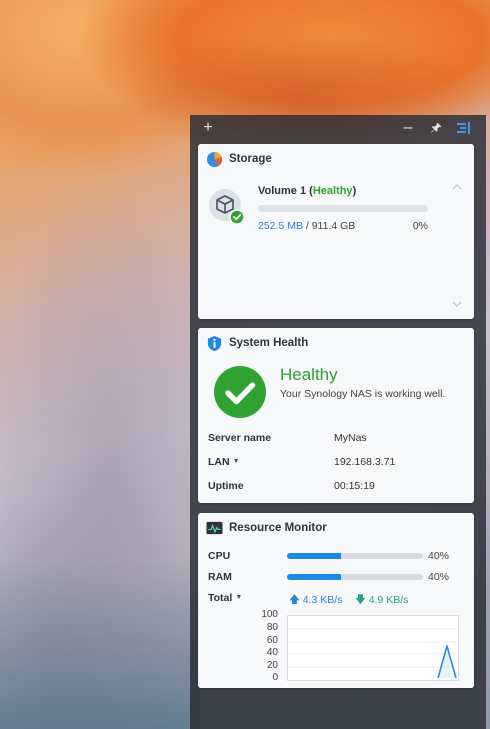 This screenshot has width=490, height=729. Describe the element at coordinates (250, 159) in the screenshot. I see `storage-title: Storage` at that location.